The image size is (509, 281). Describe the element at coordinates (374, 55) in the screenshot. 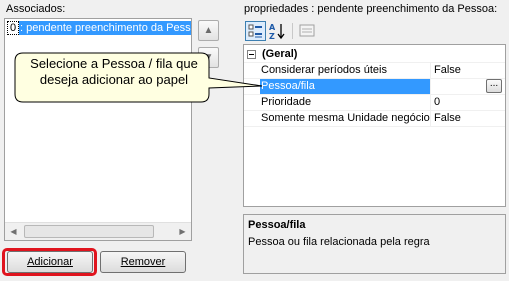

I see `category-row: (Geral)` at that location.